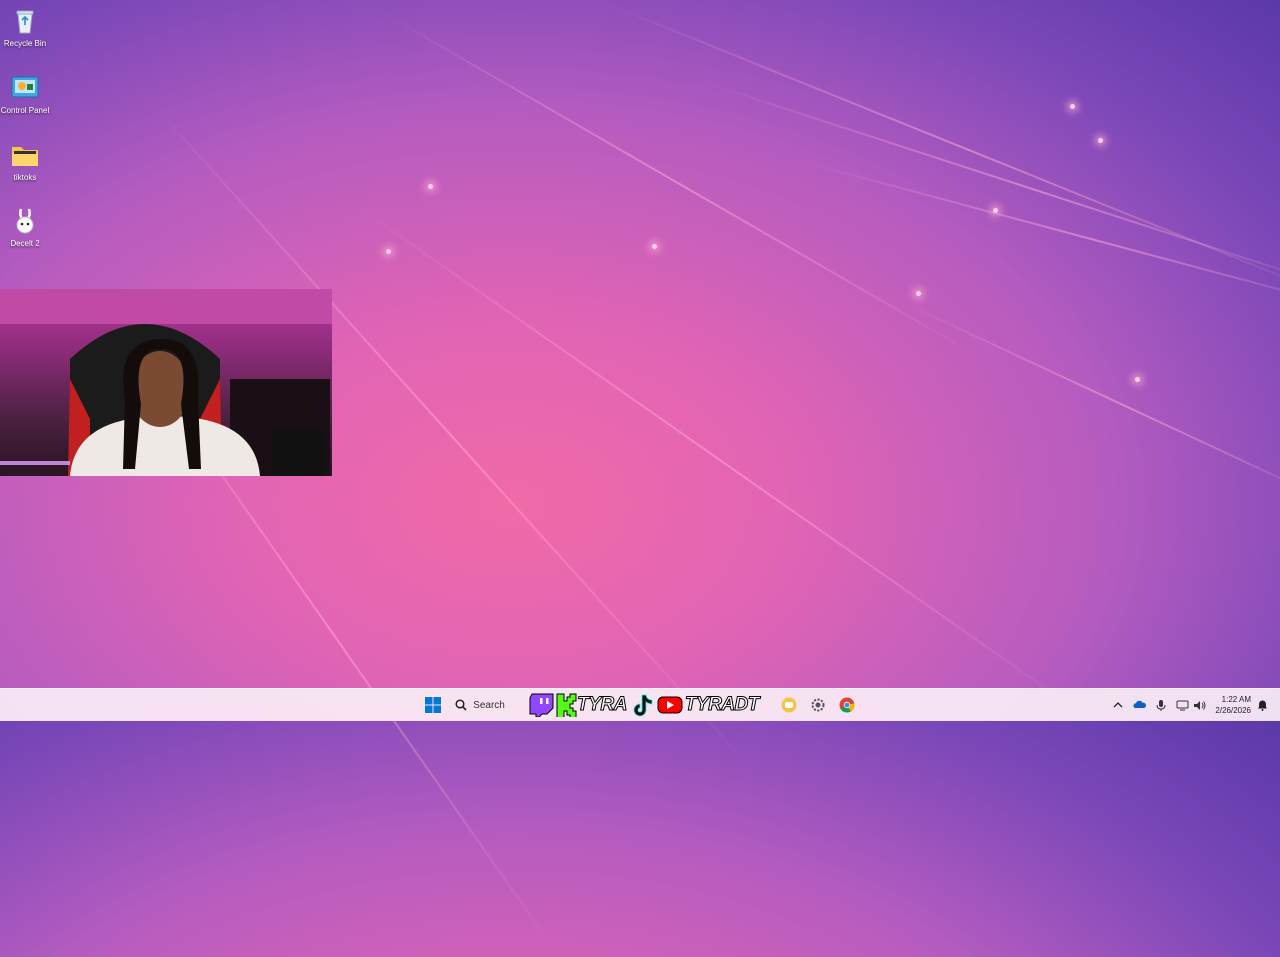 This screenshot has height=957, width=1280. I want to click on settings-icon, so click(818, 705).